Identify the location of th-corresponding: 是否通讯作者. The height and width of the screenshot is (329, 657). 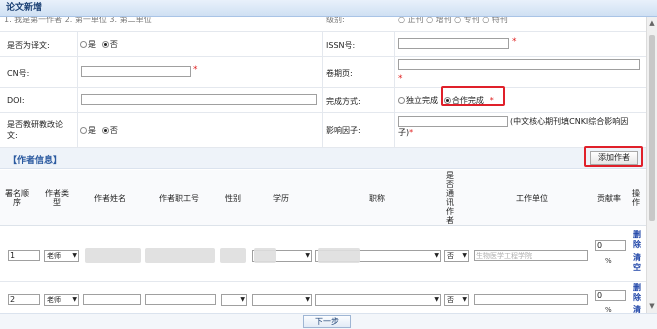
(450, 198).